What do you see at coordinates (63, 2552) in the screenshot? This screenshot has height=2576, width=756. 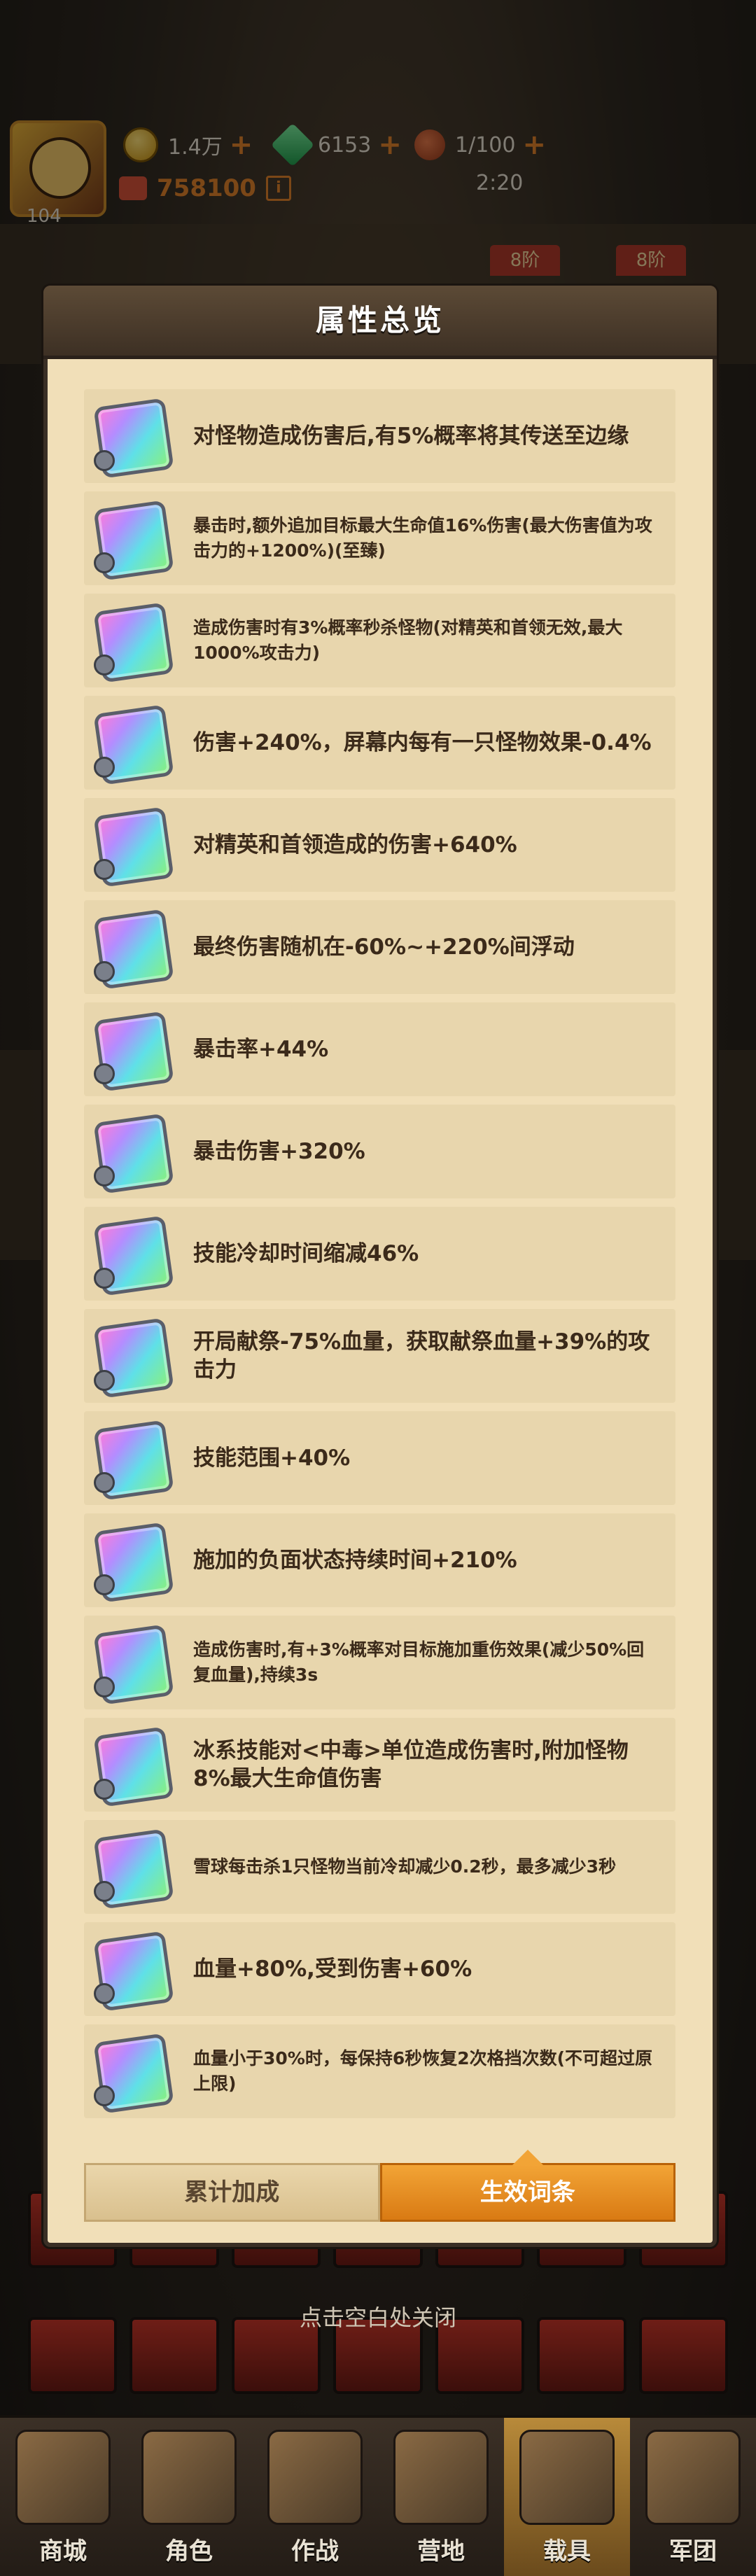 I see `nav-label: 商城` at bounding box center [63, 2552].